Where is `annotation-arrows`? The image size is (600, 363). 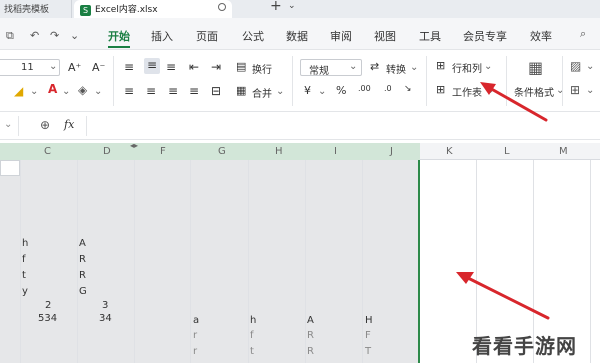 annotation-arrows is located at coordinates (503, 201).